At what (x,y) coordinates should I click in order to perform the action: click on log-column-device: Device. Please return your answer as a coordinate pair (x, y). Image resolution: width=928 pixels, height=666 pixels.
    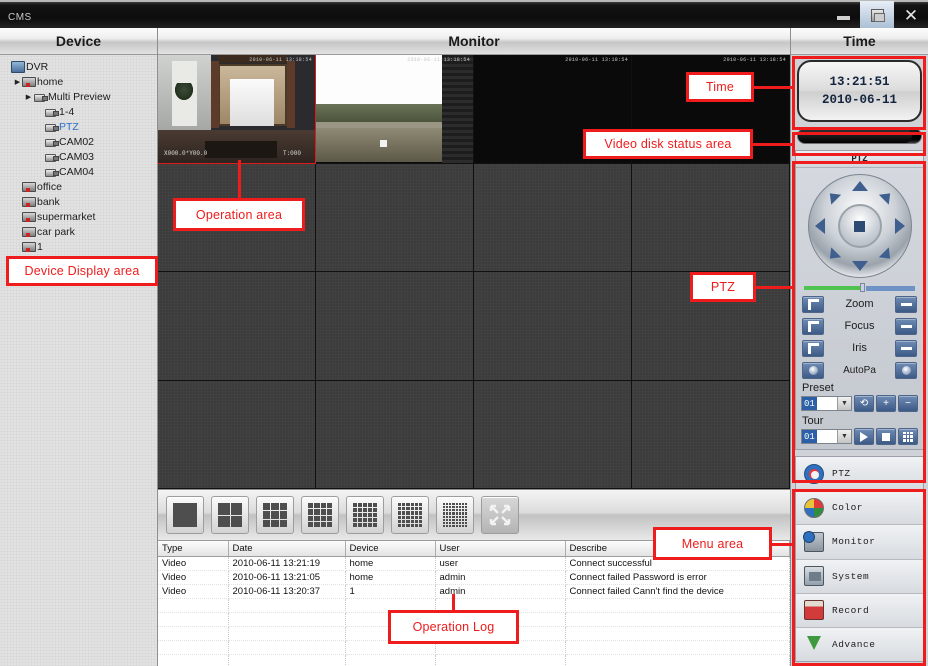
    Looking at the image, I should click on (390, 549).